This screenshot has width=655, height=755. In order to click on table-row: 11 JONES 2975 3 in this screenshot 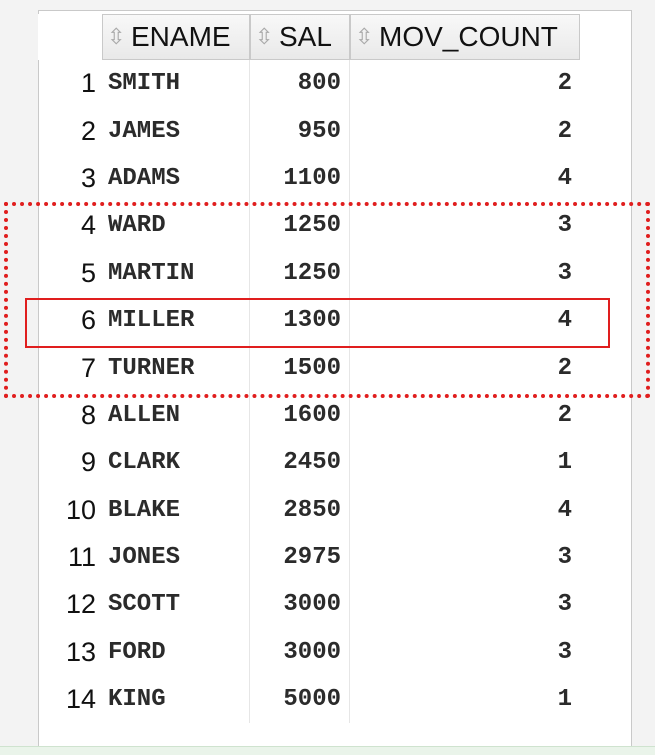, I will do `click(309, 557)`.